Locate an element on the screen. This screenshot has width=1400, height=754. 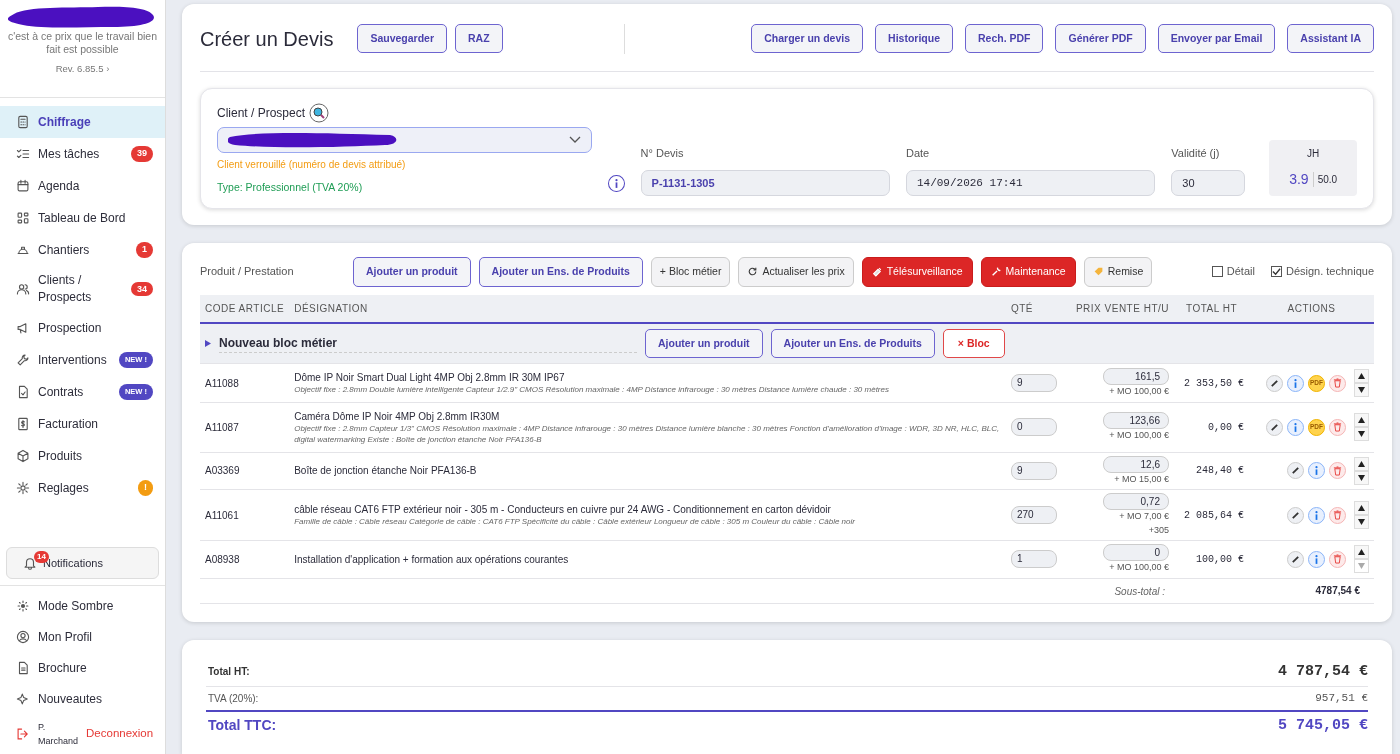
toolbar-button: Historique is located at coordinates (914, 38).